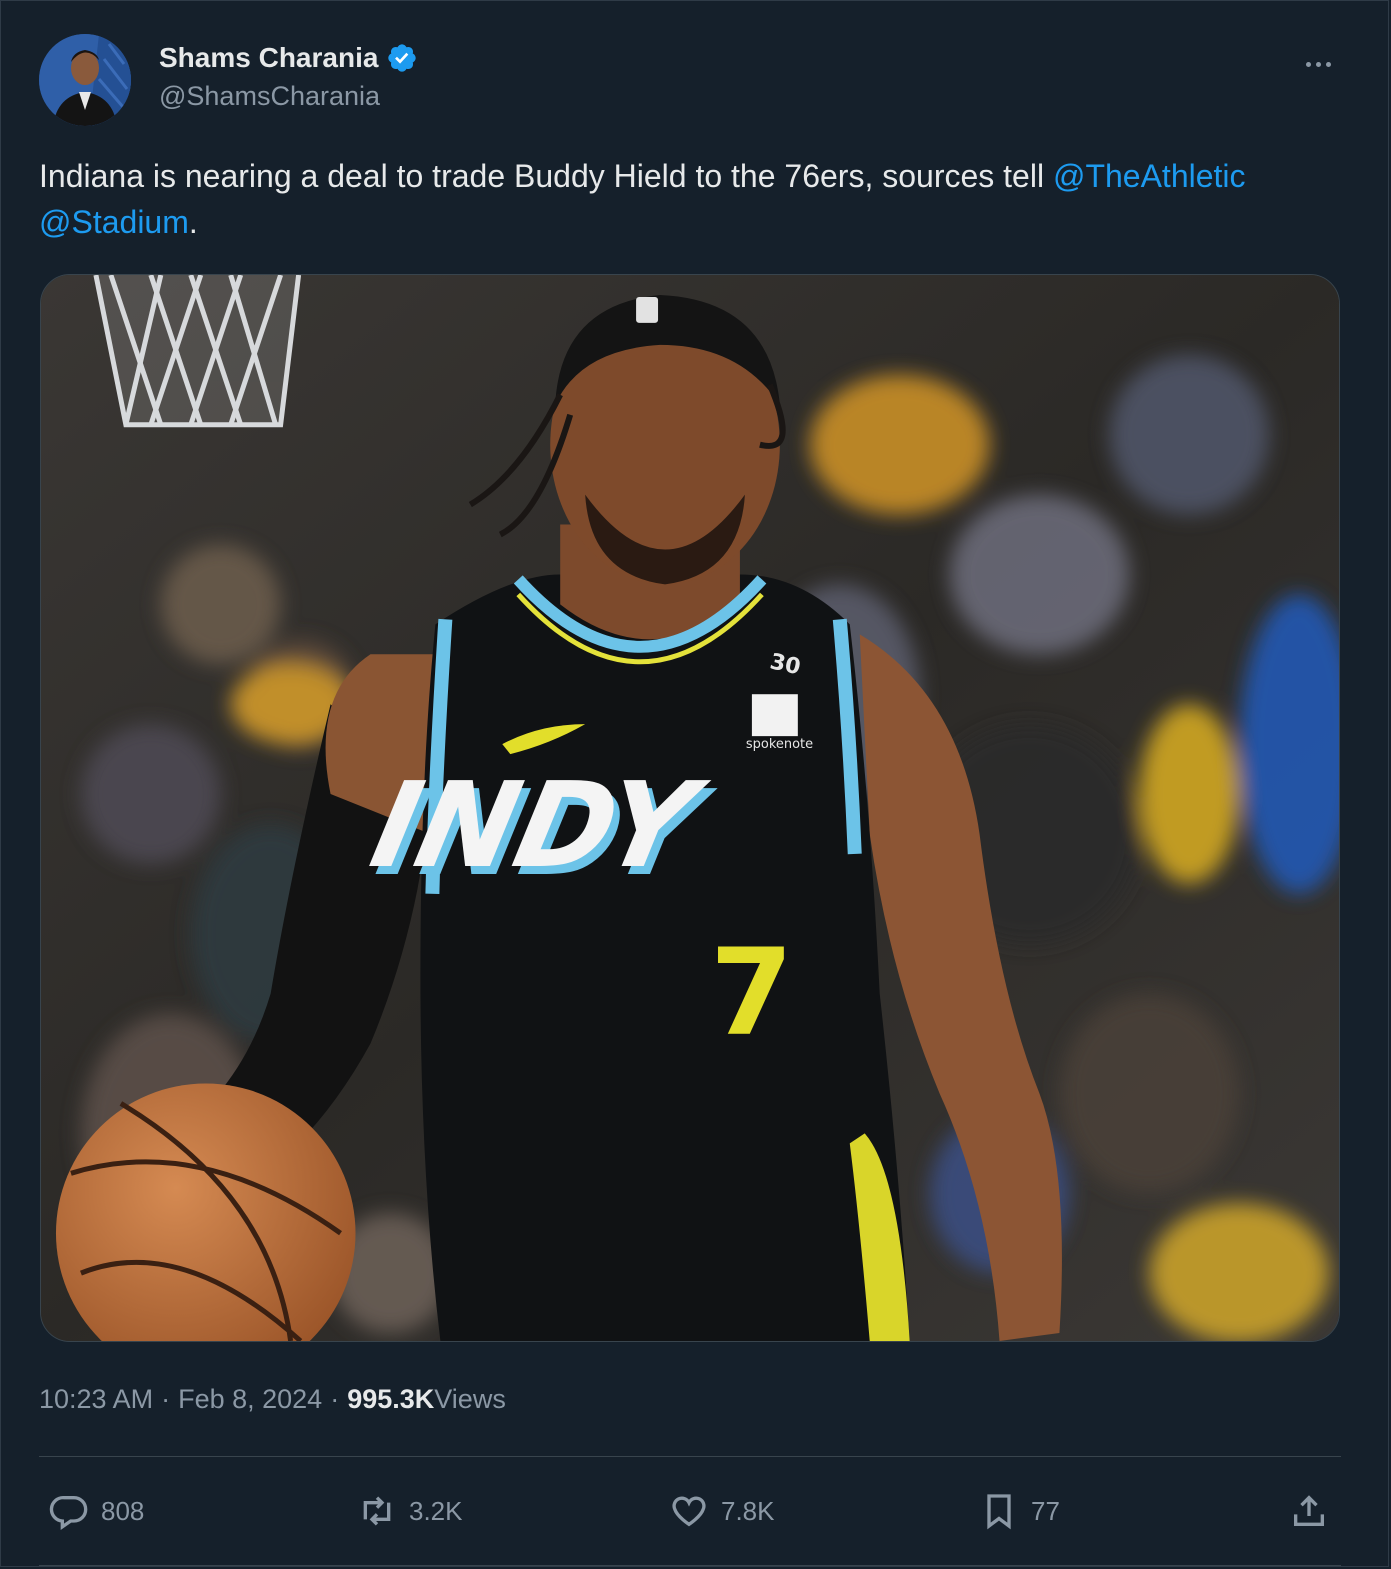 The width and height of the screenshot is (1391, 1569). I want to click on jersey-number: 7, so click(751, 993).